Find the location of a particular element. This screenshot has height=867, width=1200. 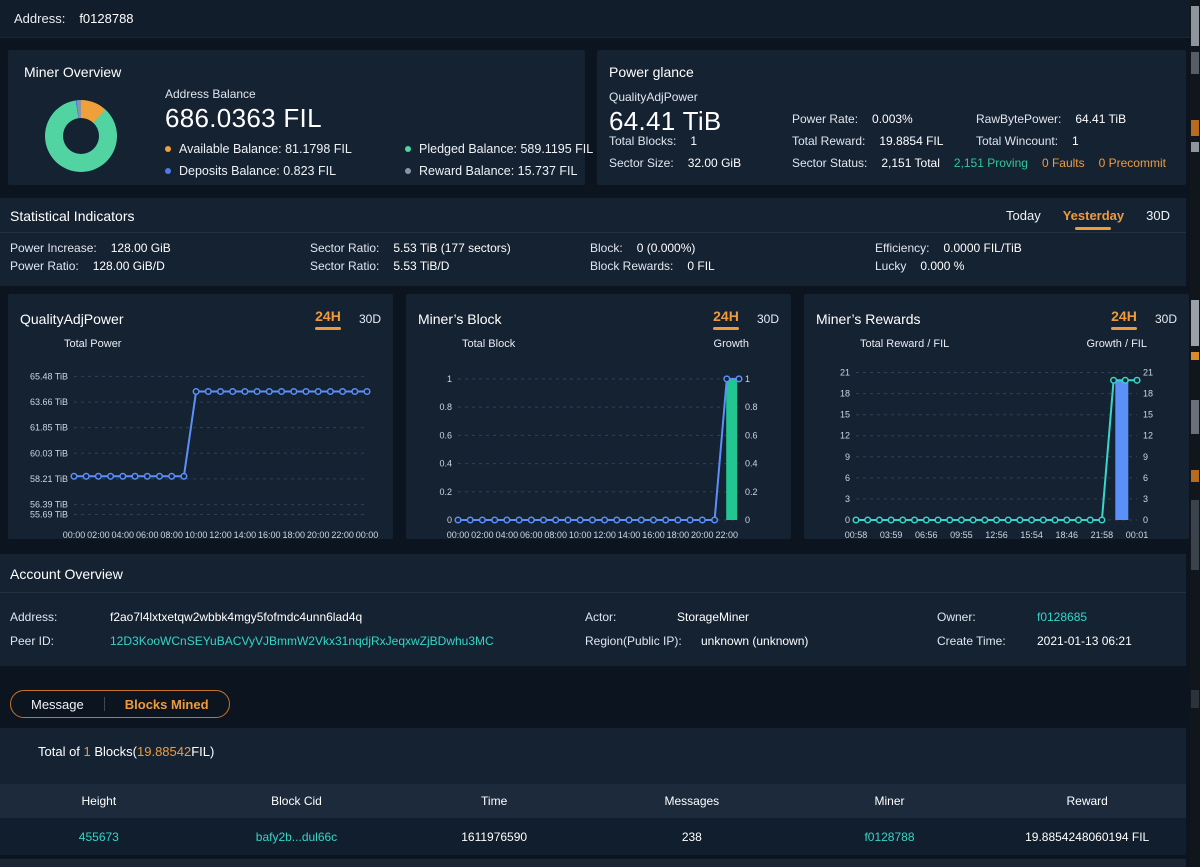

legend-item: Available Balance: 81.1798 FIL is located at coordinates (258, 149).